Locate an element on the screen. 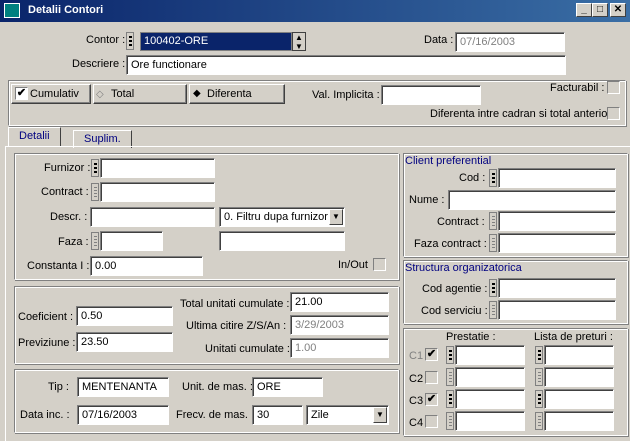 This screenshot has height=441, width=630. zile-dropdown-button: ▼ is located at coordinates (380, 415).